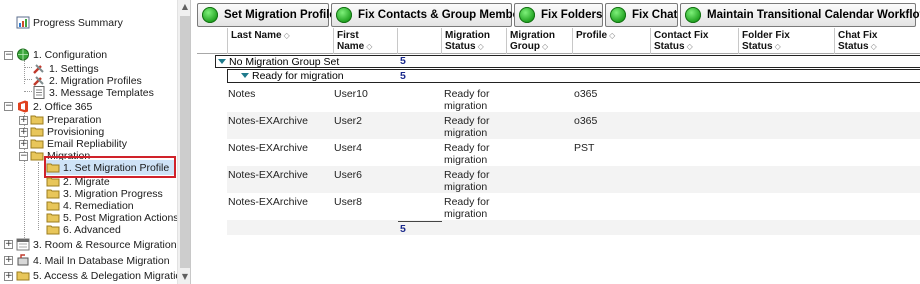 This screenshot has width=920, height=284. What do you see at coordinates (612, 41) in the screenshot?
I see `column-header-profile: Profile ◇` at bounding box center [612, 41].